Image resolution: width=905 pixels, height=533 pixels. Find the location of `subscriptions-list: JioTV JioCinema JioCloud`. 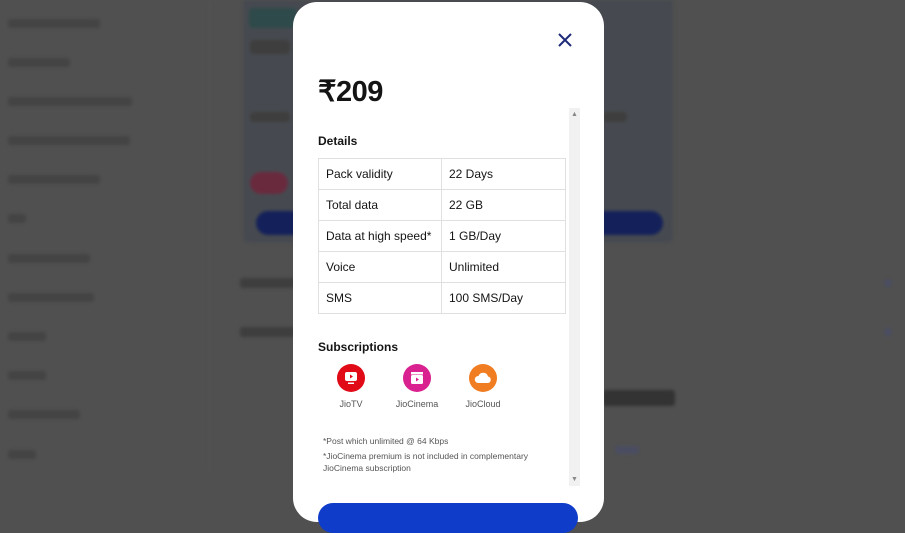

subscriptions-list: JioTV JioCinema JioCloud is located at coordinates (417, 386).